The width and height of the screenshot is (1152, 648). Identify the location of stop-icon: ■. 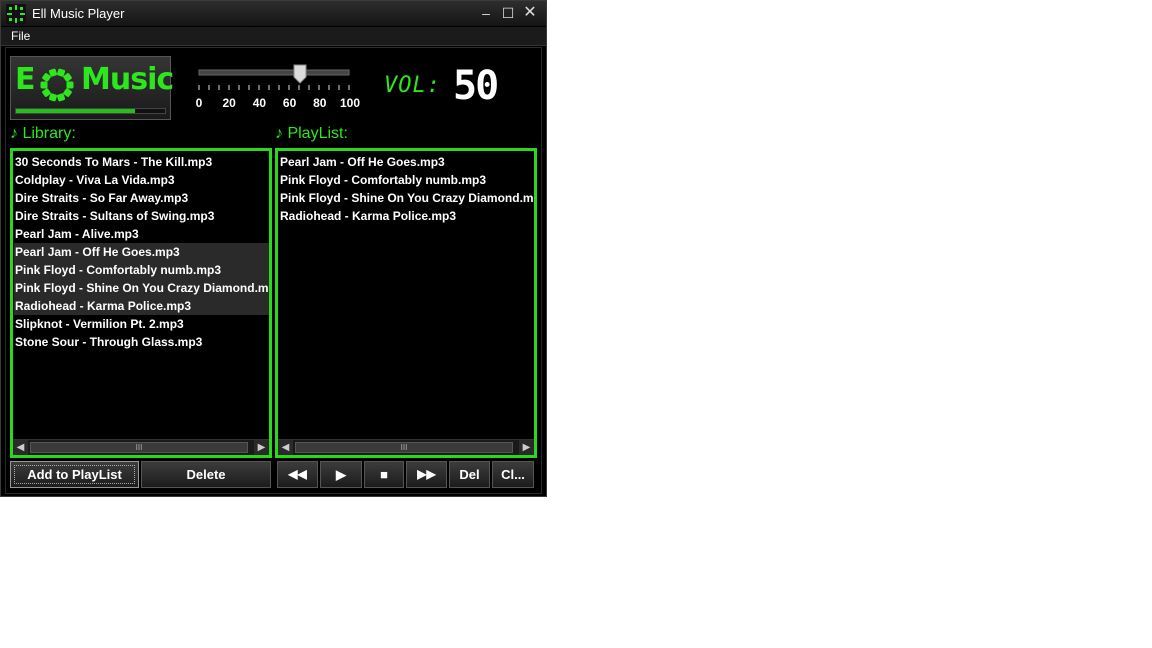
(384, 474).